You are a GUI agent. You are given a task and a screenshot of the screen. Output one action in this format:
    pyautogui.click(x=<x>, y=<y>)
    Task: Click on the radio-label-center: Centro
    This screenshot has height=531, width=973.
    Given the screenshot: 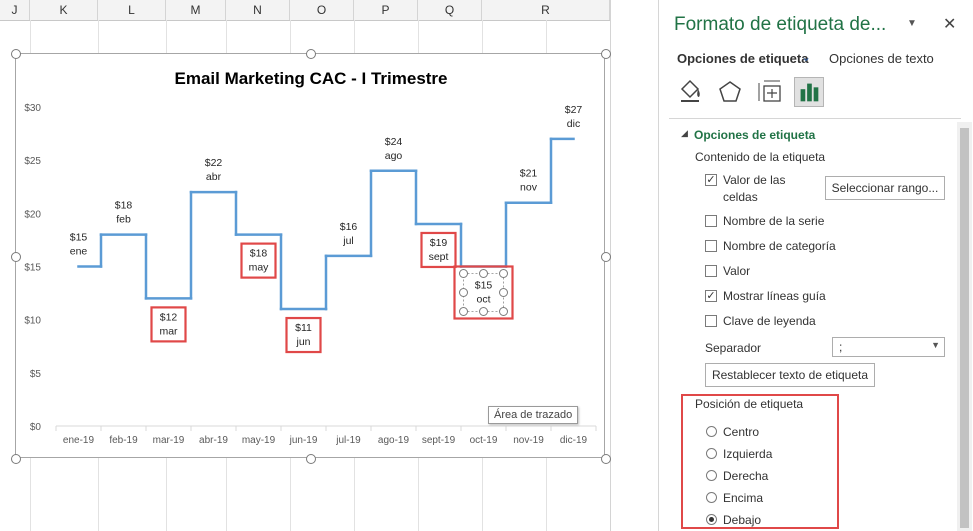 What is the action you would take?
    pyautogui.click(x=741, y=432)
    